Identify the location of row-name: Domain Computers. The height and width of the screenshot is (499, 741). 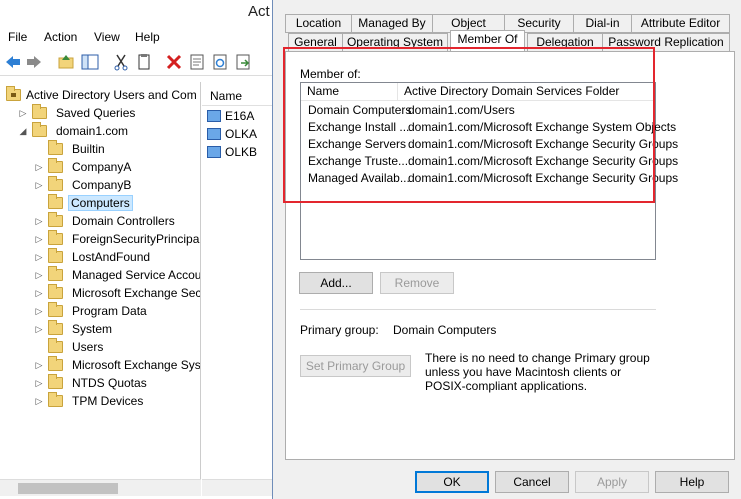
(360, 110).